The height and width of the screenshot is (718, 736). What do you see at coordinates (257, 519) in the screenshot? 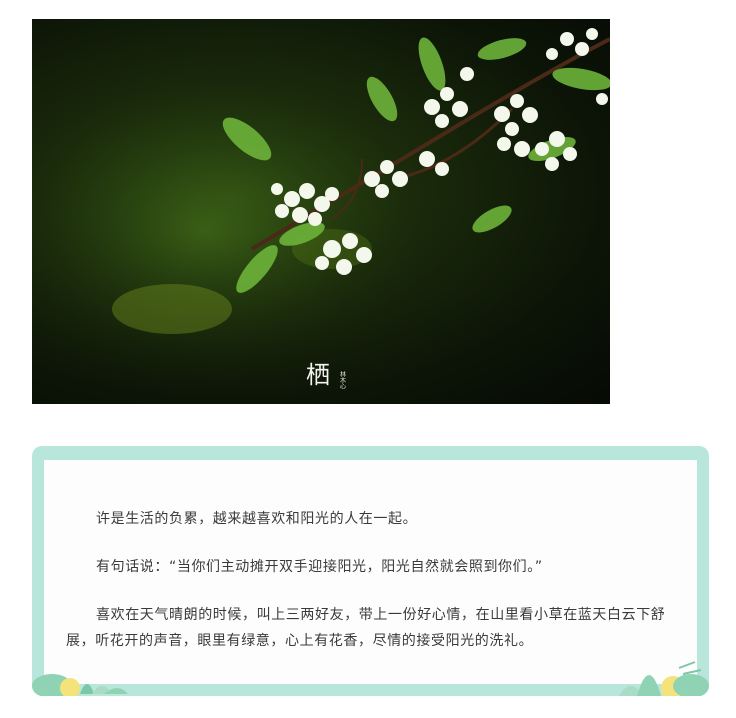
I see `paragraph-1: 许是生活的负累，越来越喜欢和阳光的人在一起。` at bounding box center [257, 519].